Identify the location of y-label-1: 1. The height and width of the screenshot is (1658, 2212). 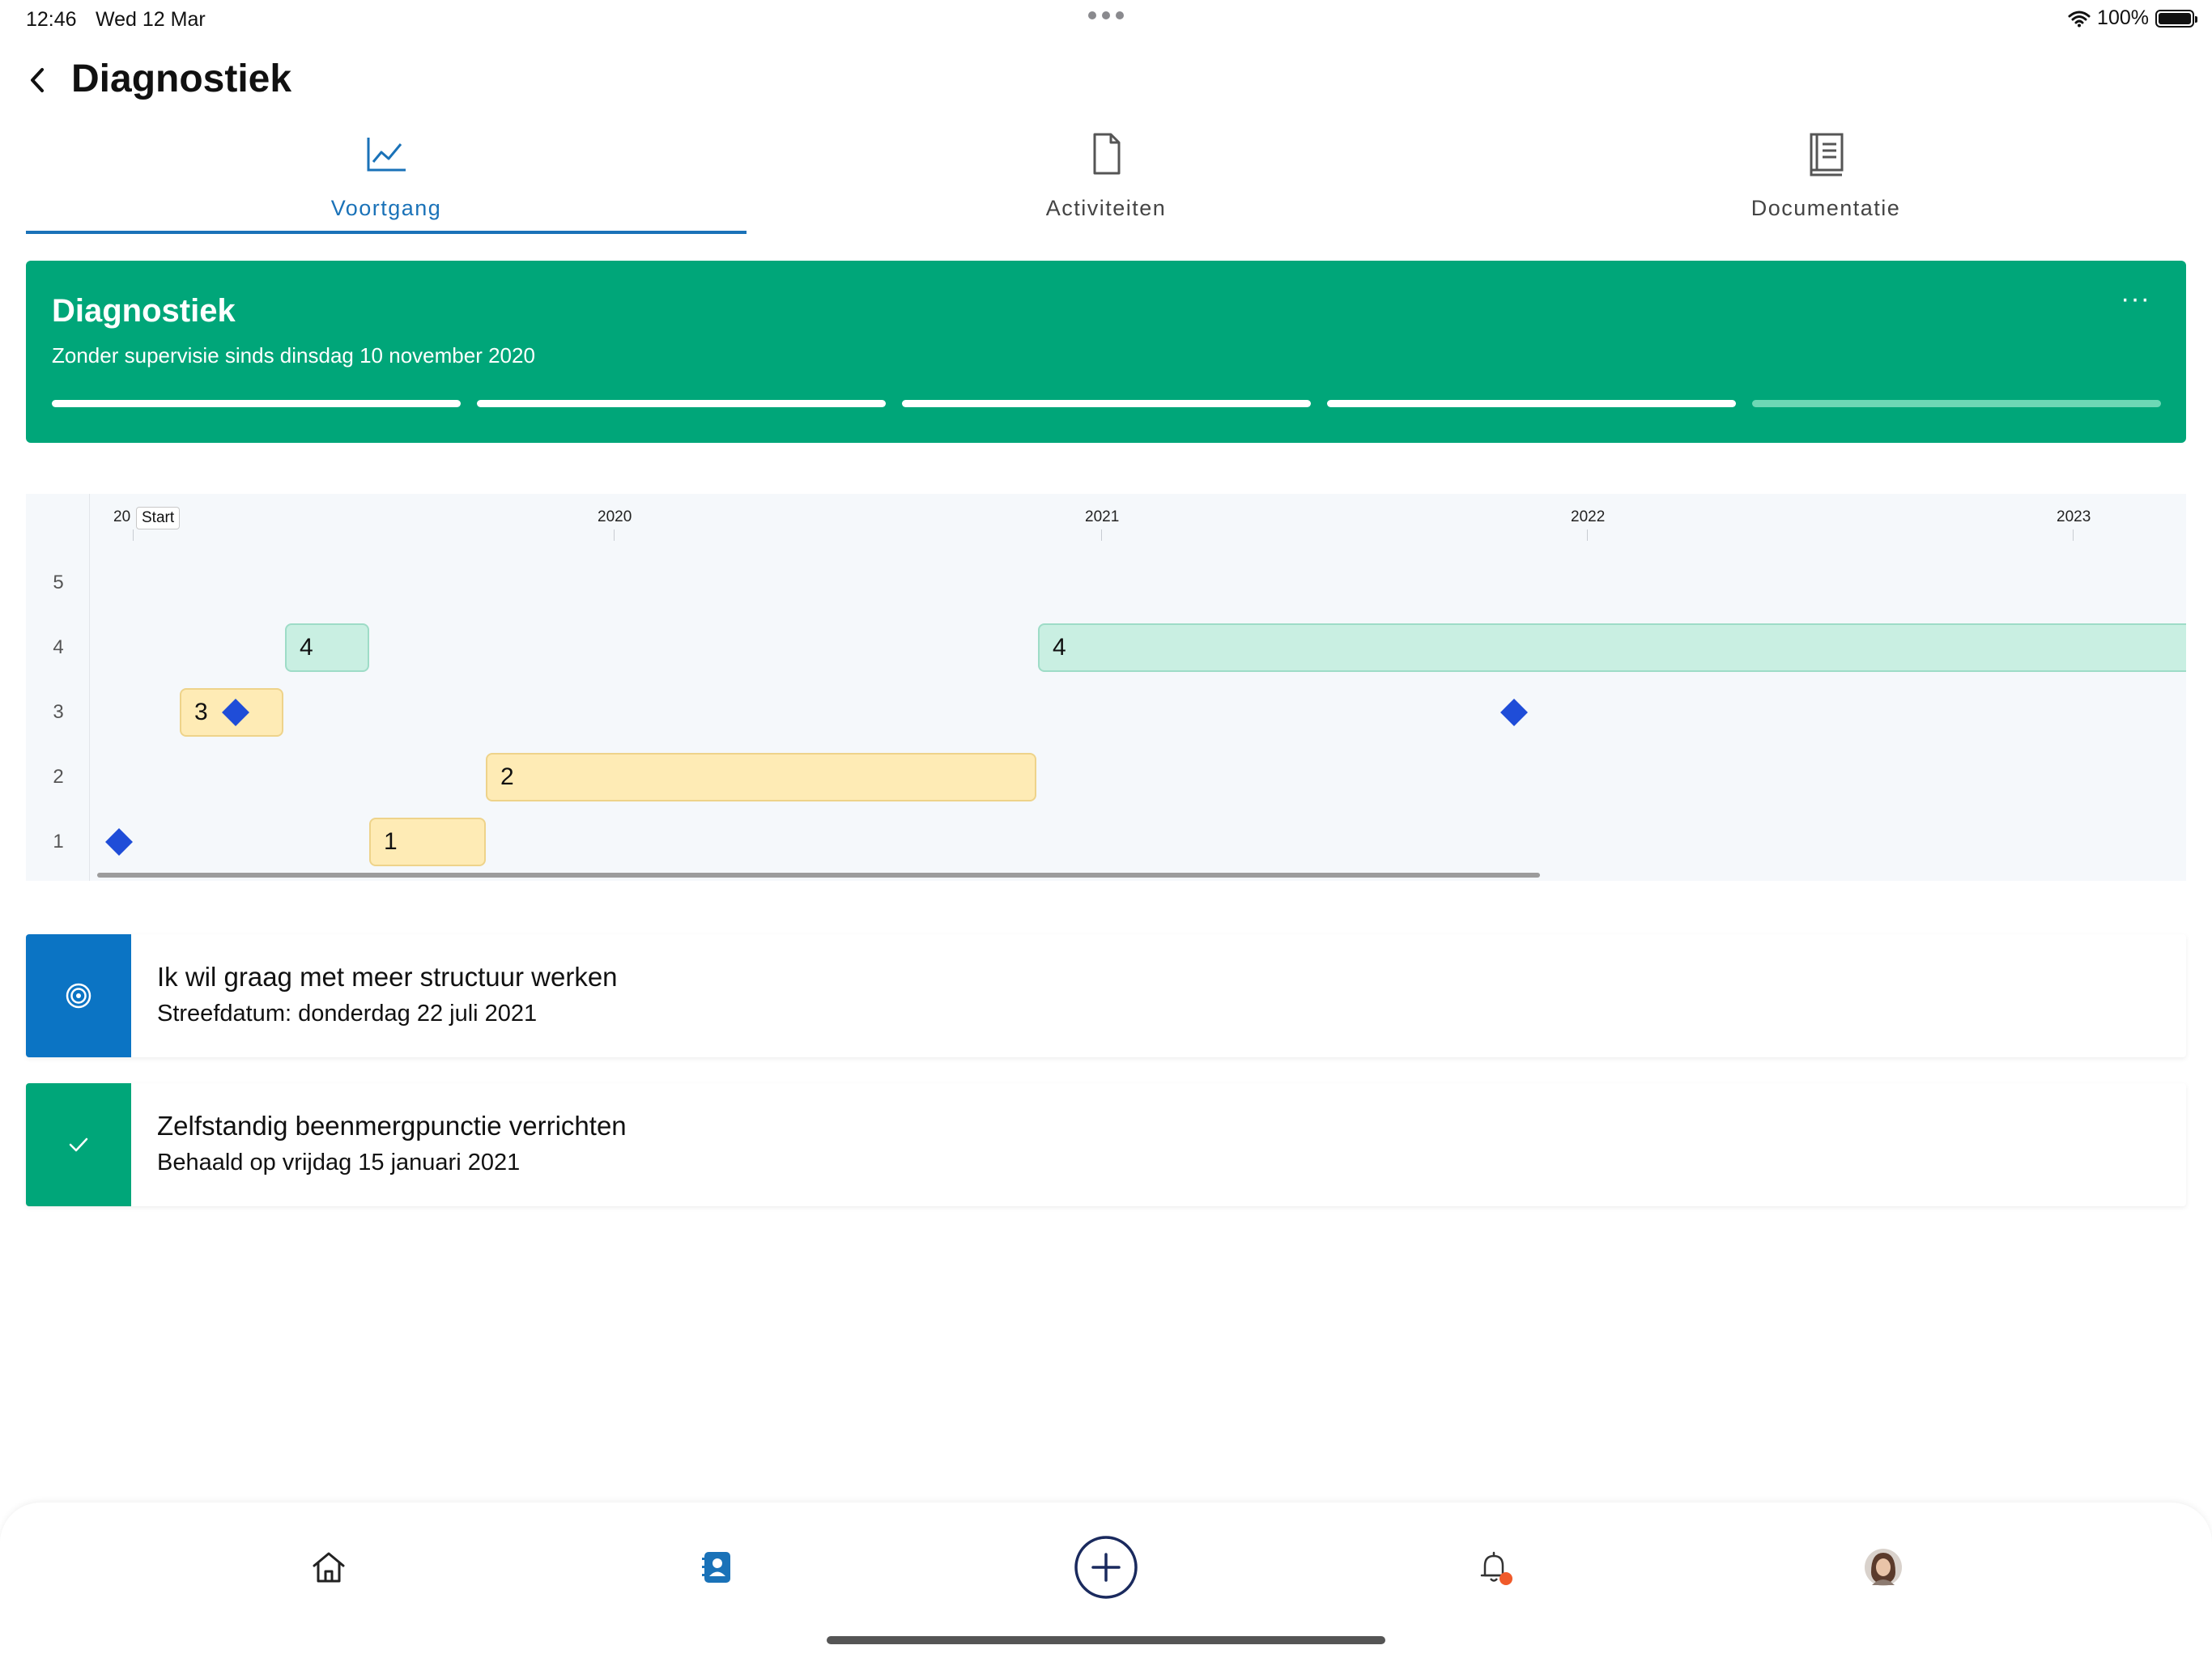
(58, 841).